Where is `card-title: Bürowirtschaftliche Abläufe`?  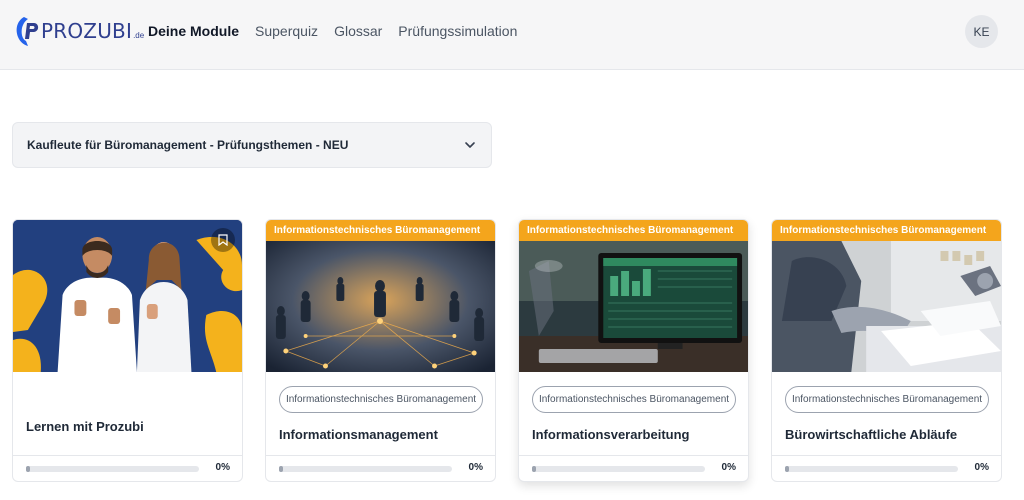
card-title: Bürowirtschaftliche Abläufe is located at coordinates (871, 434).